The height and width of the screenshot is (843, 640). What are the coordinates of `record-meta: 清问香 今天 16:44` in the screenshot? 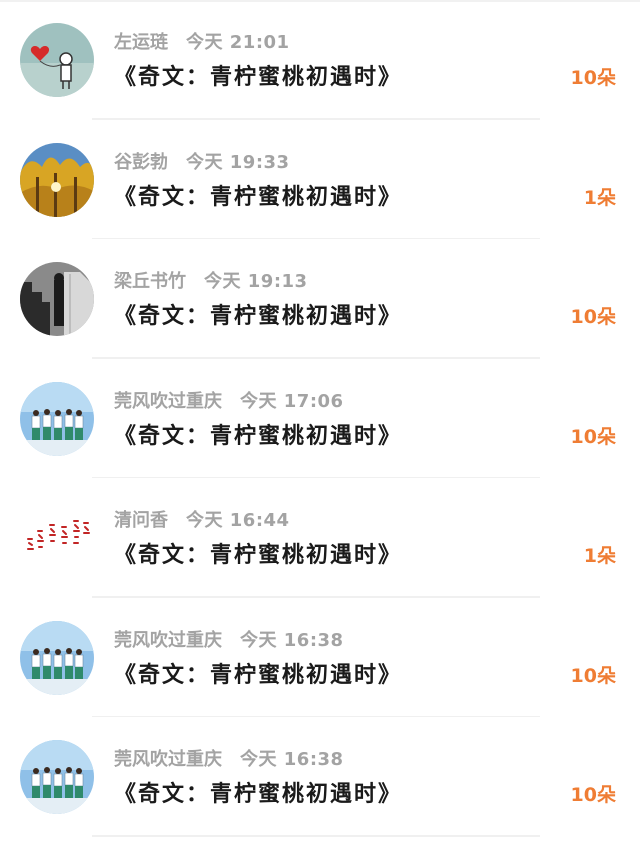 It's located at (202, 521).